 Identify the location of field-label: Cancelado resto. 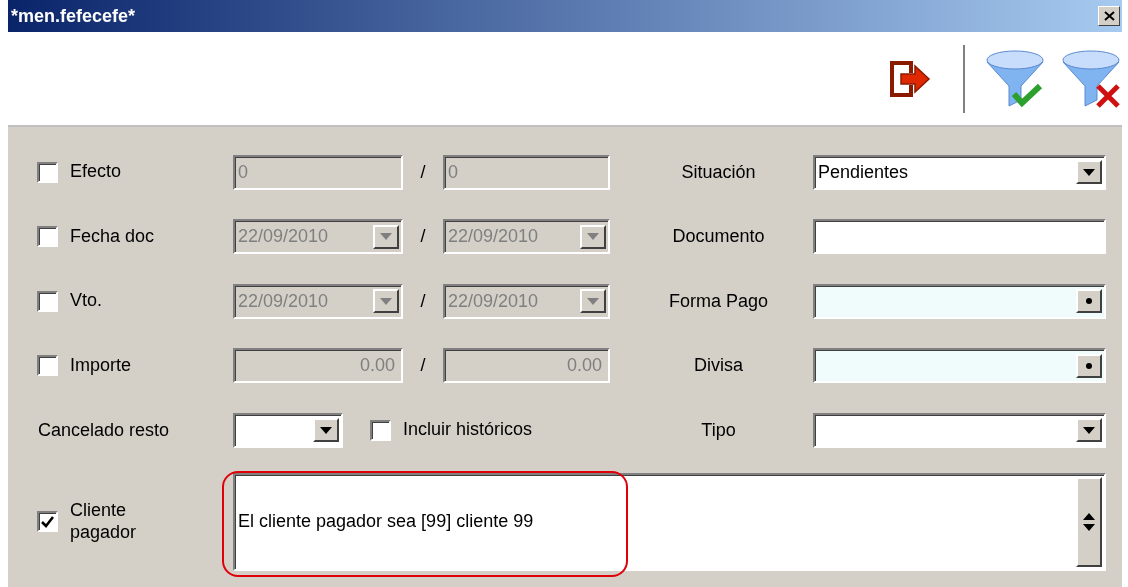
(104, 430).